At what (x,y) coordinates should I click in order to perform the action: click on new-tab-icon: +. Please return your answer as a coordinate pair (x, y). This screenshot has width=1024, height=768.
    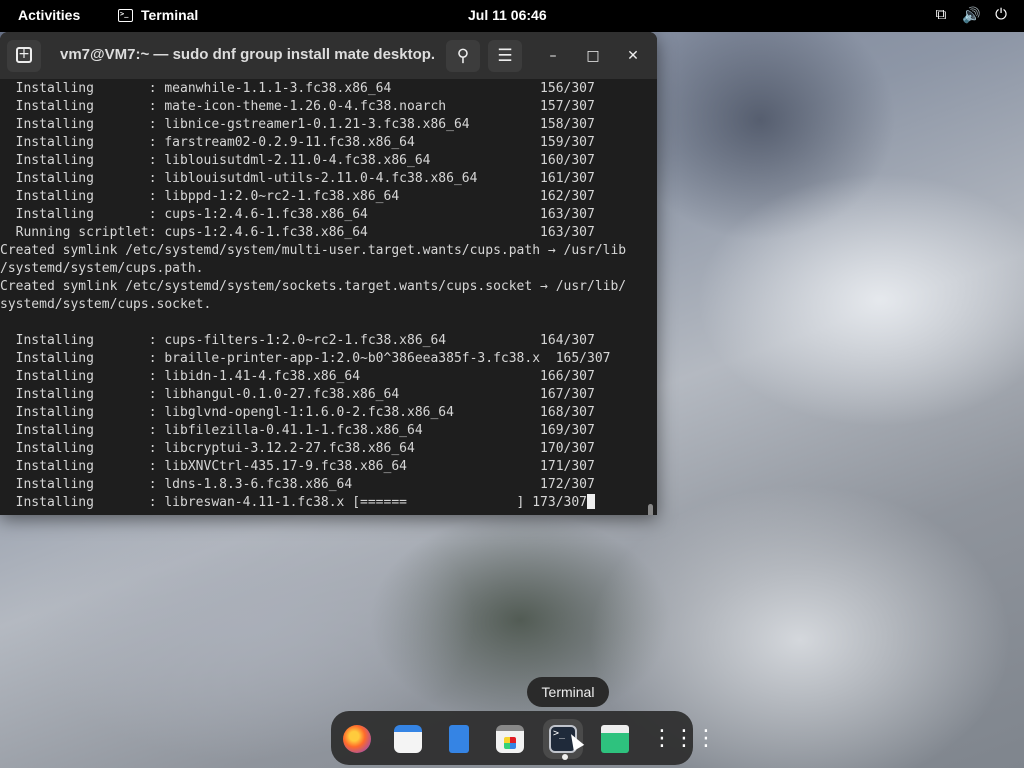
    Looking at the image, I should click on (24, 55).